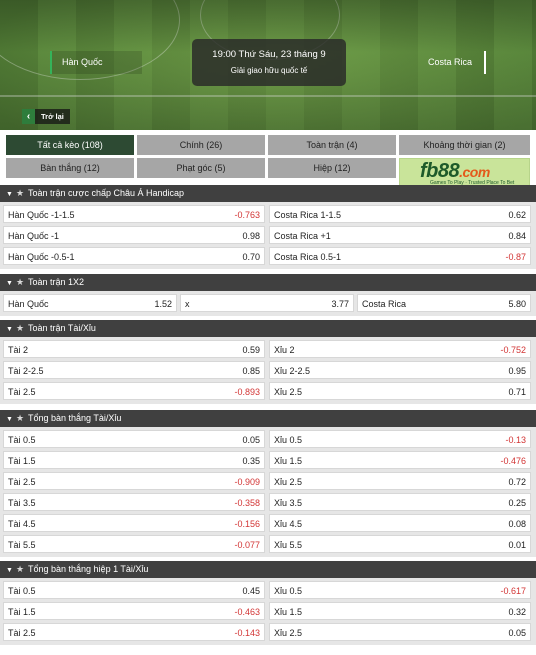 The image size is (536, 655). What do you see at coordinates (400, 235) in the screenshot?
I see `odds-cell: Costa Rica +1 0.84` at bounding box center [400, 235].